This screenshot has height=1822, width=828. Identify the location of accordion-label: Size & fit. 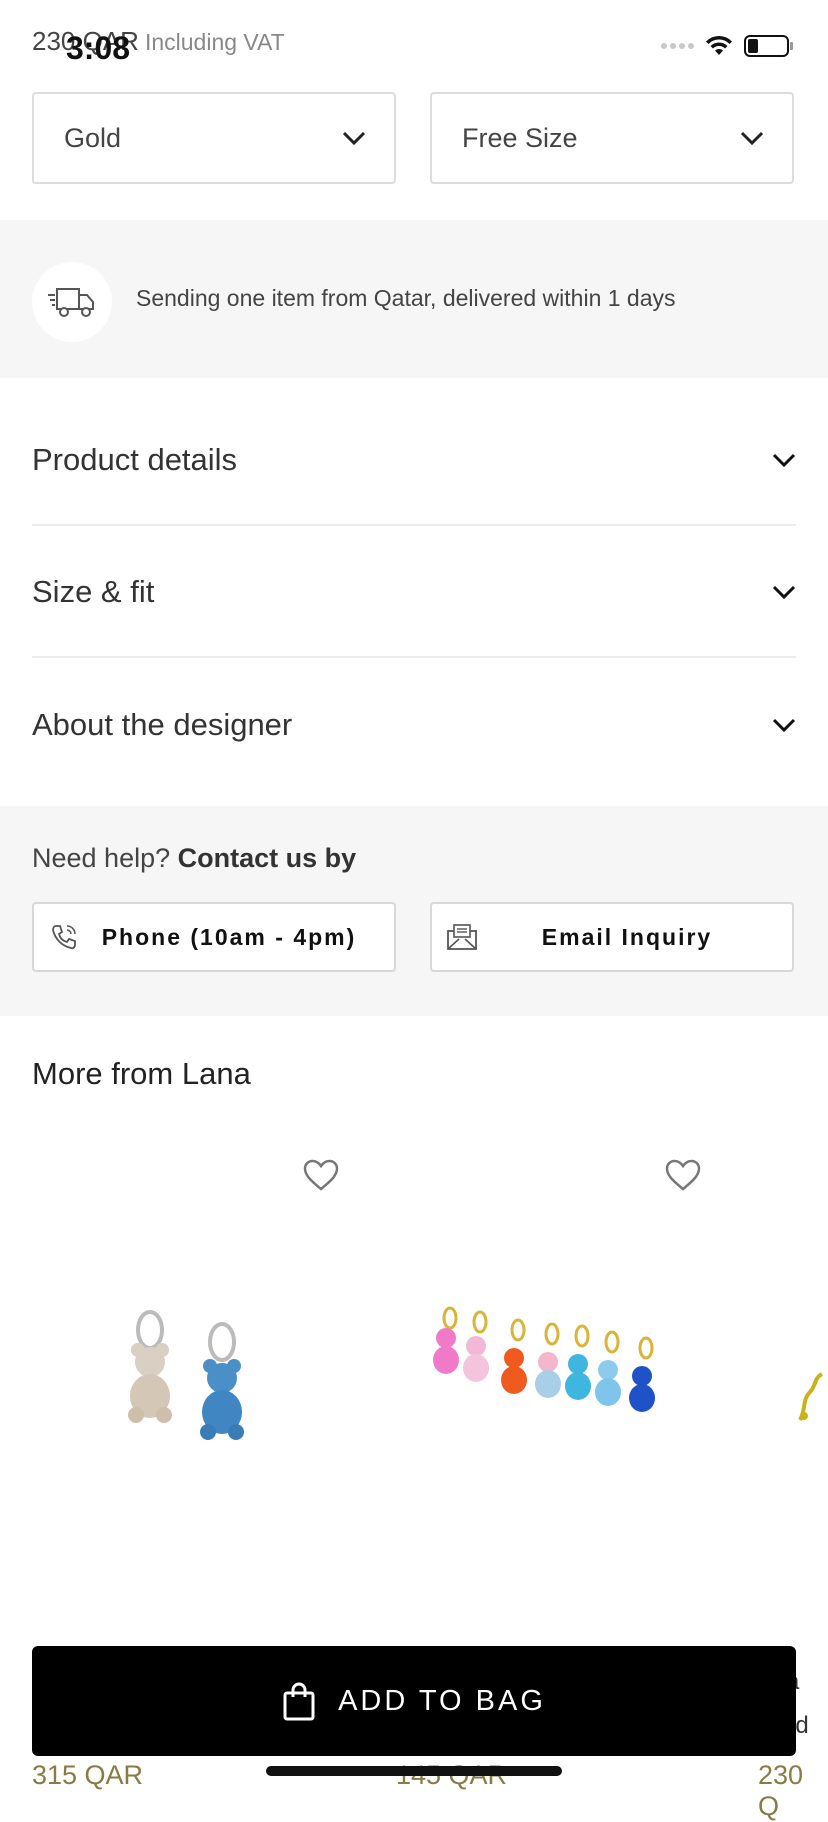
(93, 591).